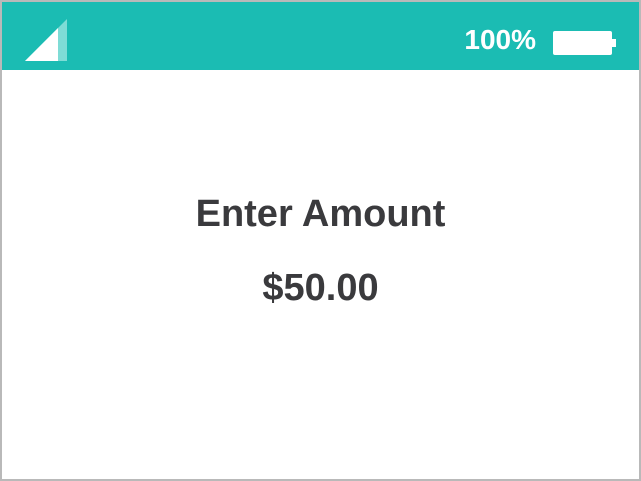 Image resolution: width=641 pixels, height=481 pixels. I want to click on status-bar: 100%, so click(320, 36).